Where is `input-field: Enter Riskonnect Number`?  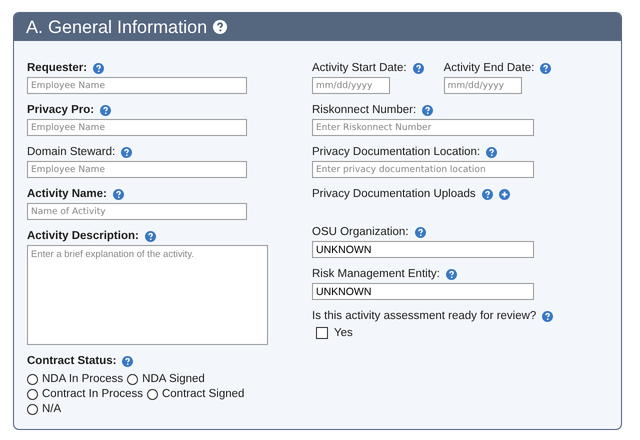 input-field: Enter Riskonnect Number is located at coordinates (423, 127).